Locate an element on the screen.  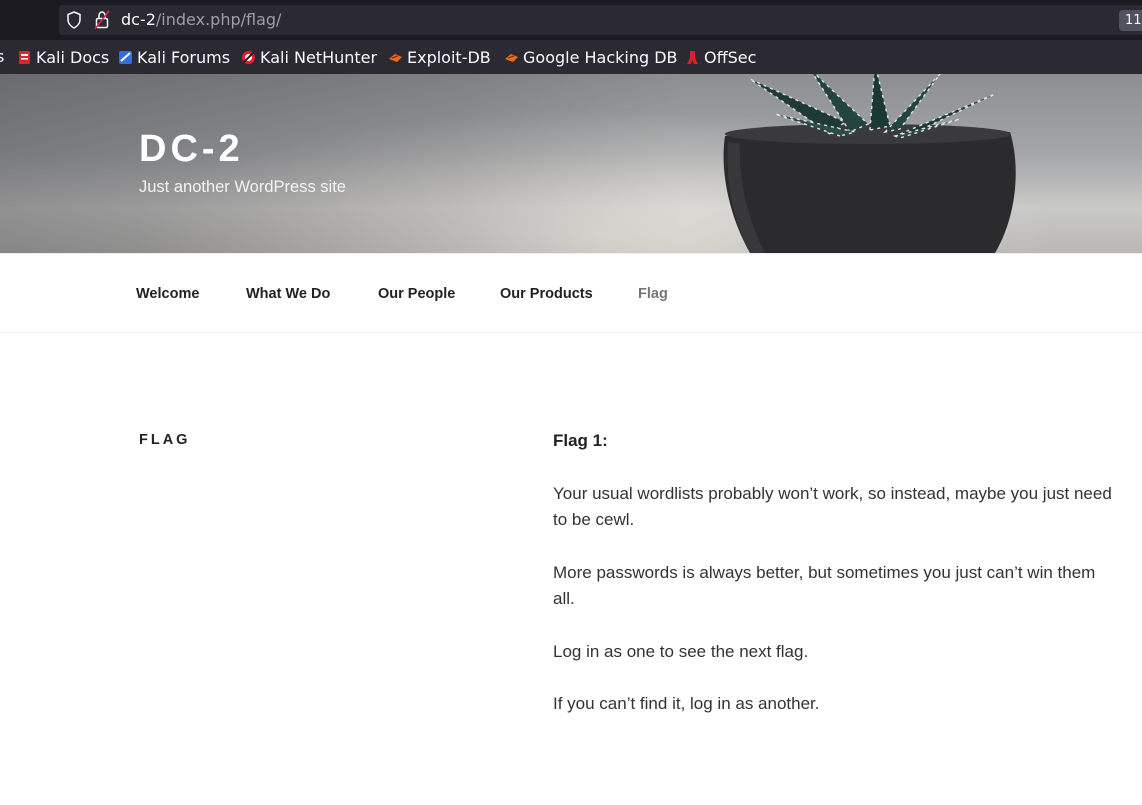
bookmark-kali-nethunter: Kali NetHunter is located at coordinates (309, 57).